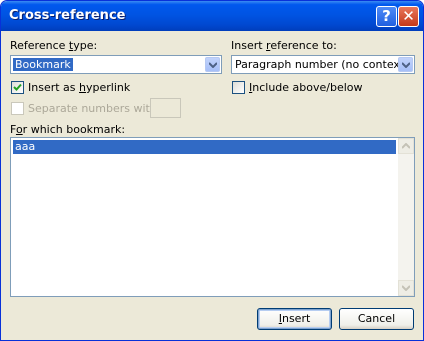 This screenshot has height=341, width=424. I want to click on title-bar: Cross-reference ? ✕, so click(212, 16).